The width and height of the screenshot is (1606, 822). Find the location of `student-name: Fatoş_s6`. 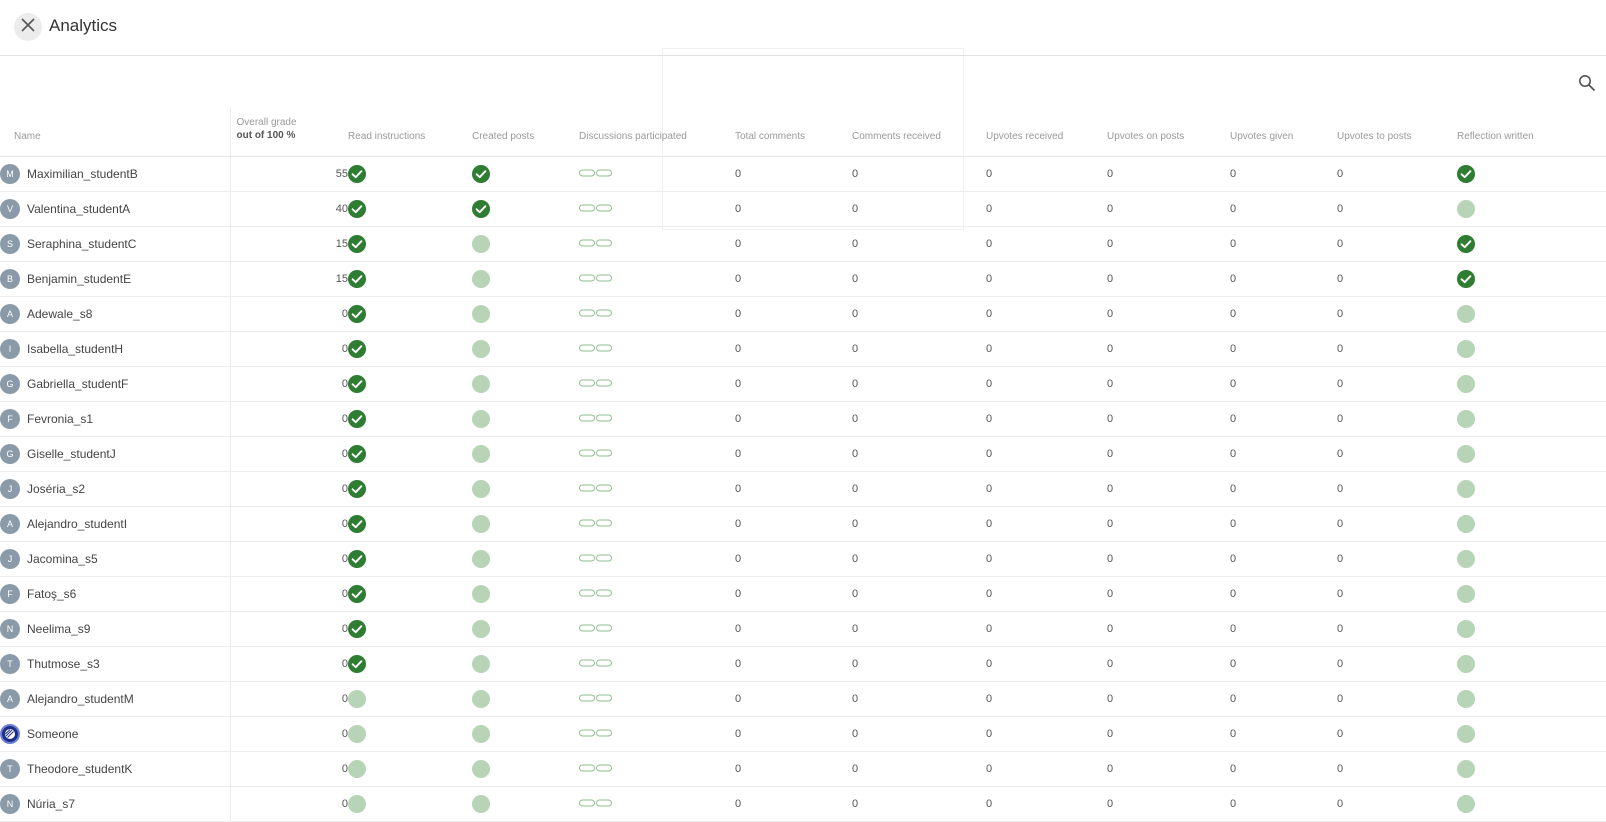

student-name: Fatoş_s6 is located at coordinates (51, 594).